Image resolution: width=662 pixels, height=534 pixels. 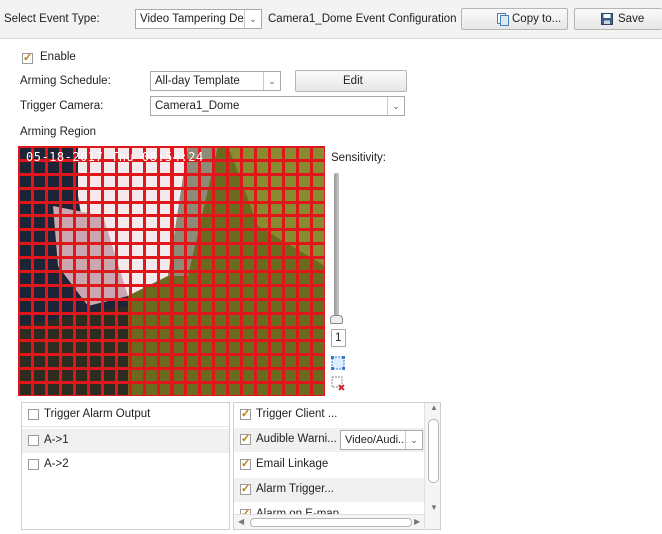 I want to click on sensitivity-slider-handle, so click(x=336, y=319).